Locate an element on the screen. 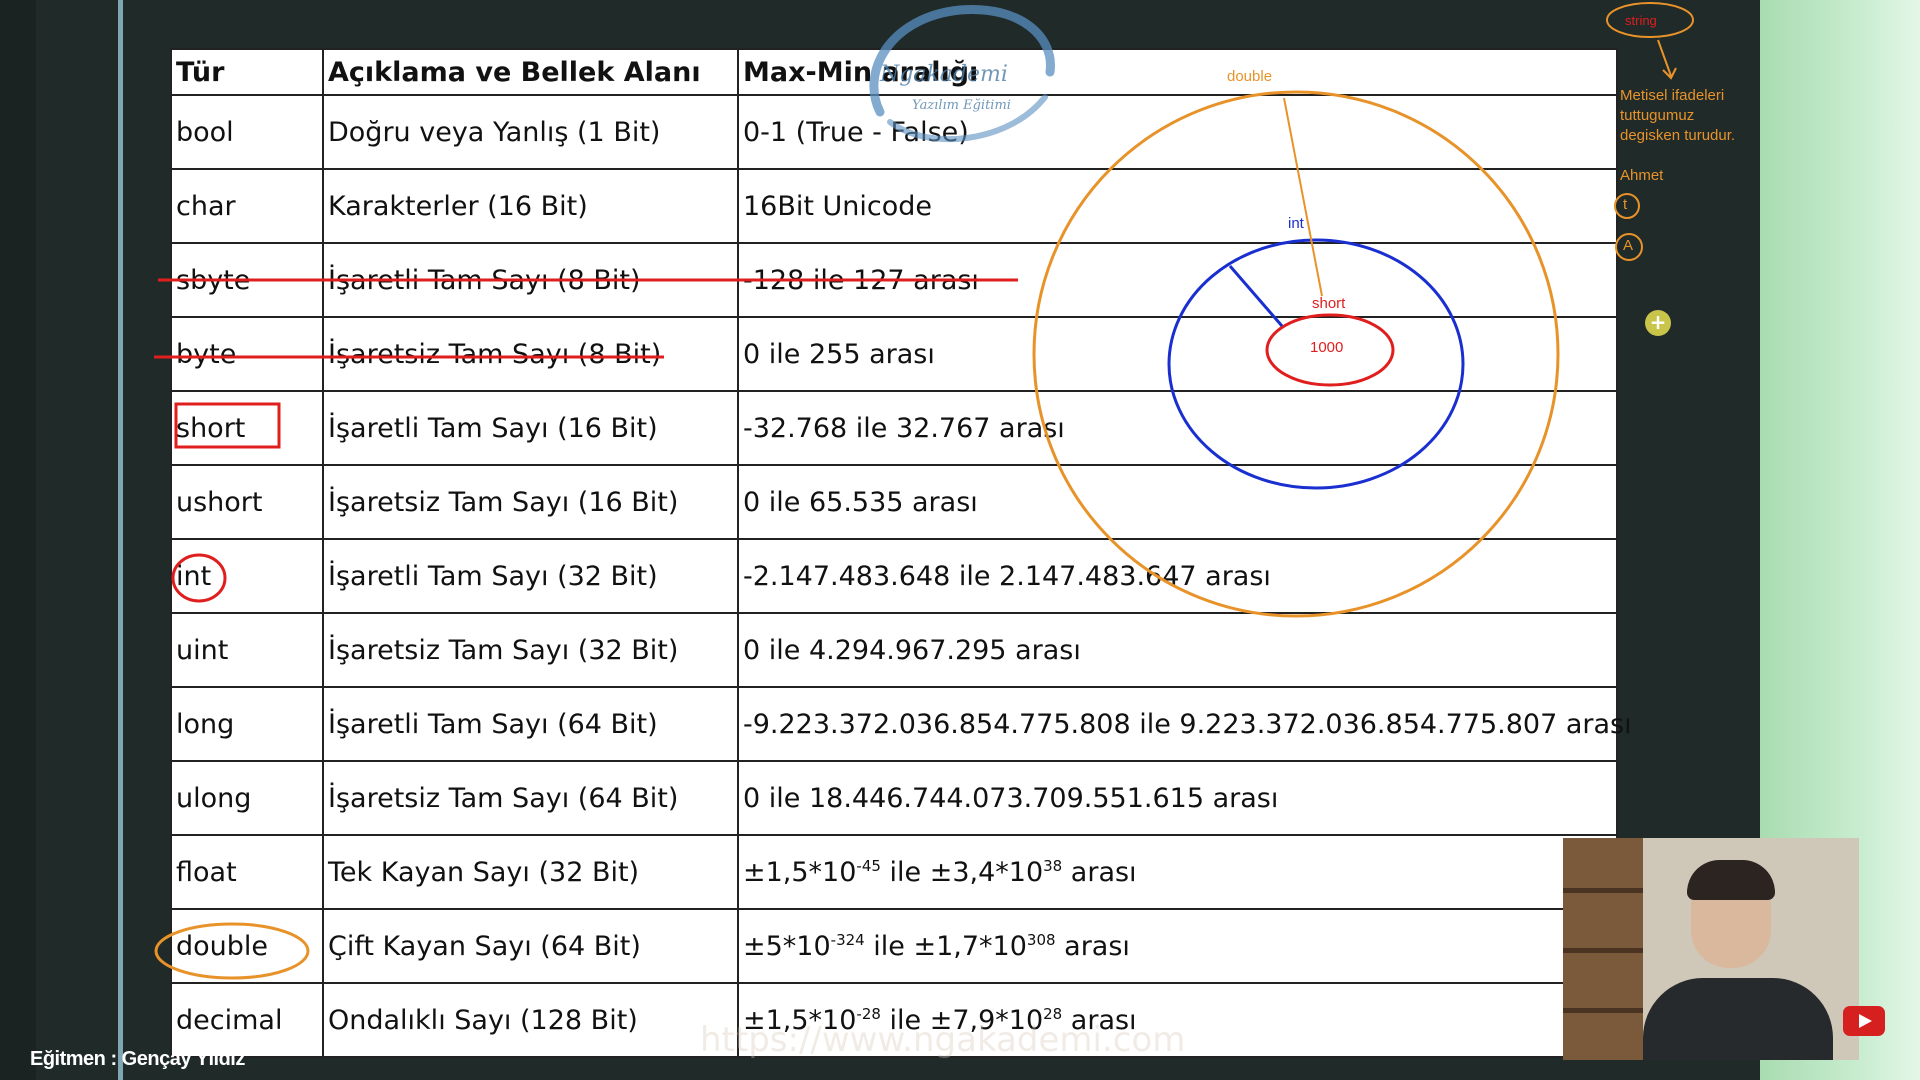 The image size is (1920, 1080). side-note-line3: degisken turudur. is located at coordinates (1678, 135).